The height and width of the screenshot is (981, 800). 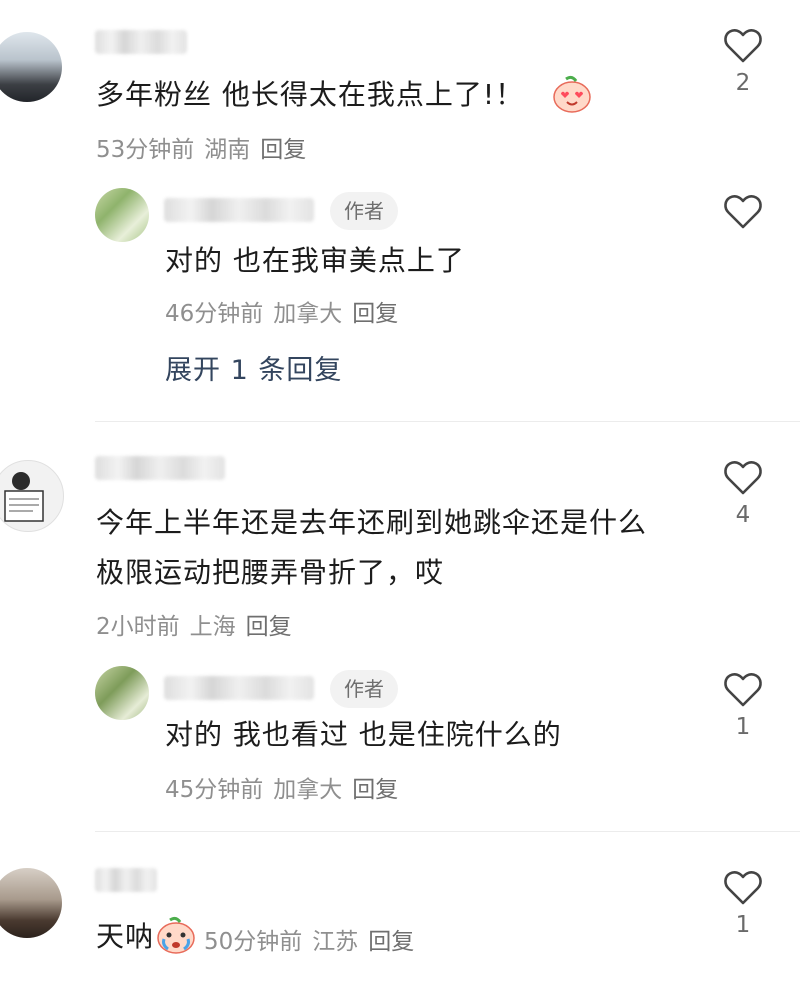 I want to click on comment-meta: 2小时前 上海 回复, so click(x=199, y=624).